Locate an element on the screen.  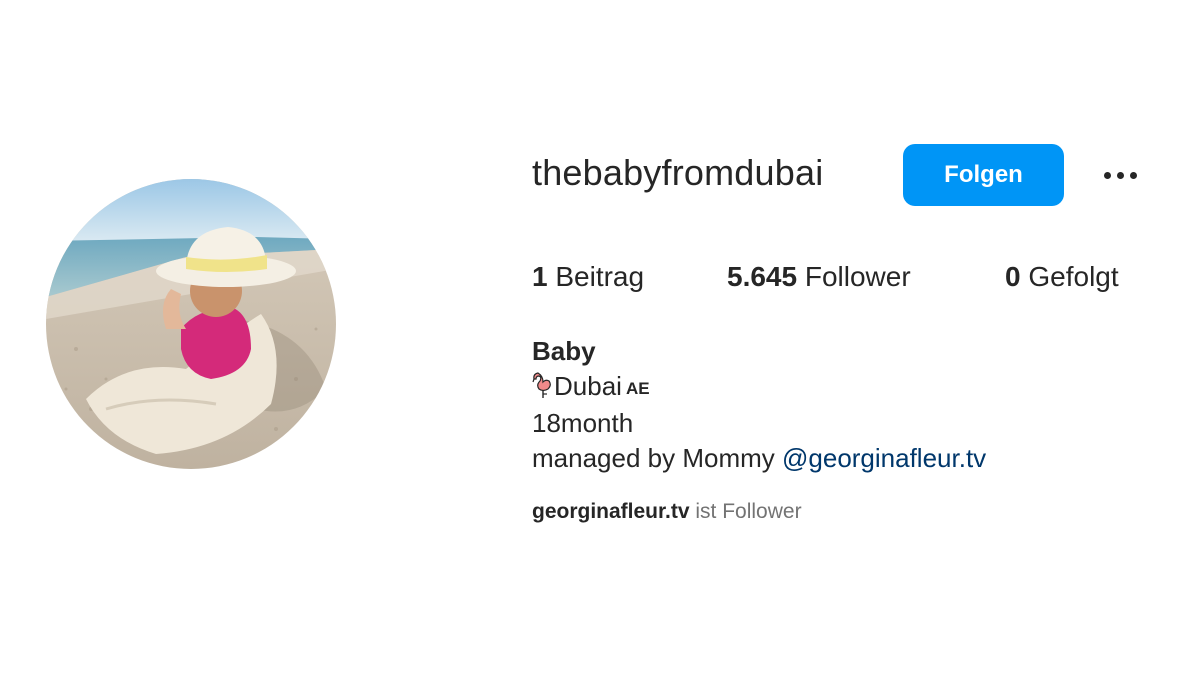
followers-label: Follower is located at coordinates (857, 276).